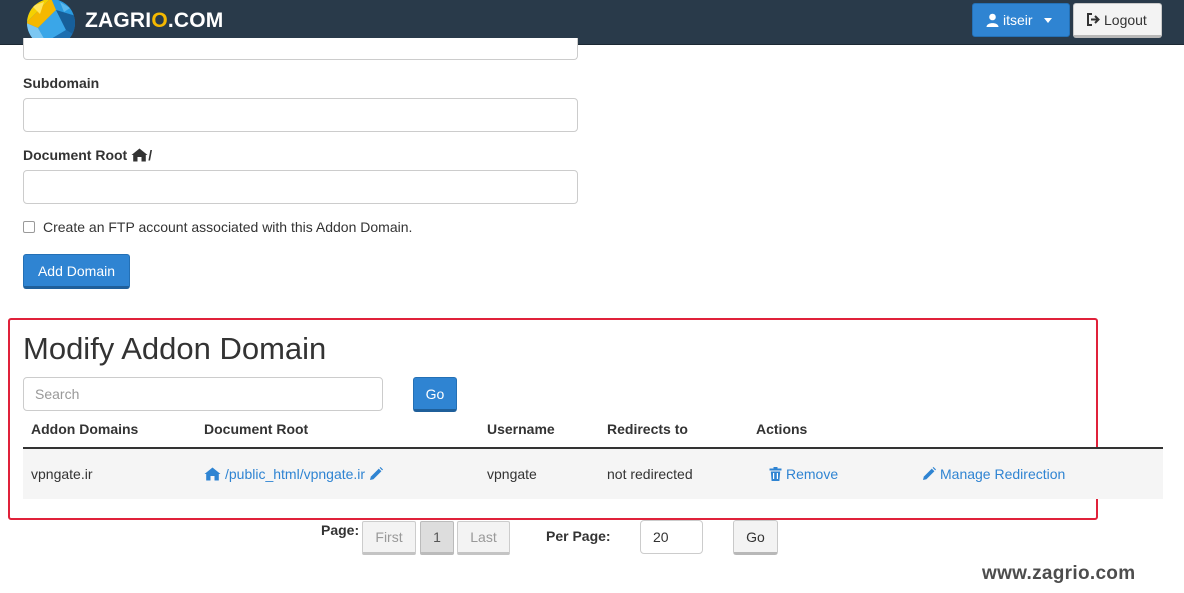 This screenshot has width=1184, height=593. I want to click on user-menu-button: itseir, so click(1021, 20).